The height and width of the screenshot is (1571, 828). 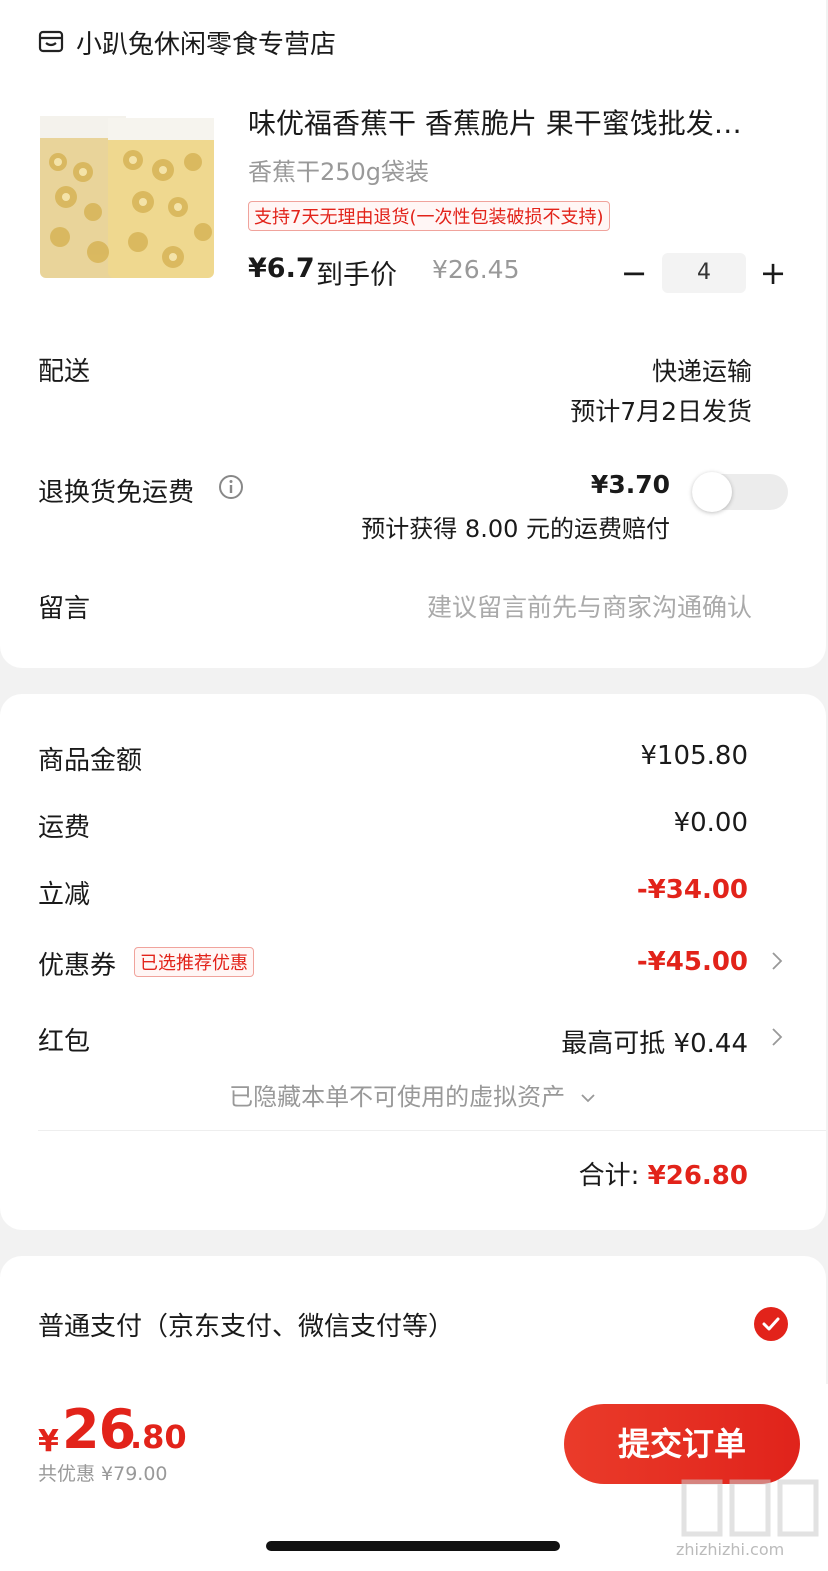 What do you see at coordinates (630, 484) in the screenshot?
I see `return-shipping-price: ¥3.70` at bounding box center [630, 484].